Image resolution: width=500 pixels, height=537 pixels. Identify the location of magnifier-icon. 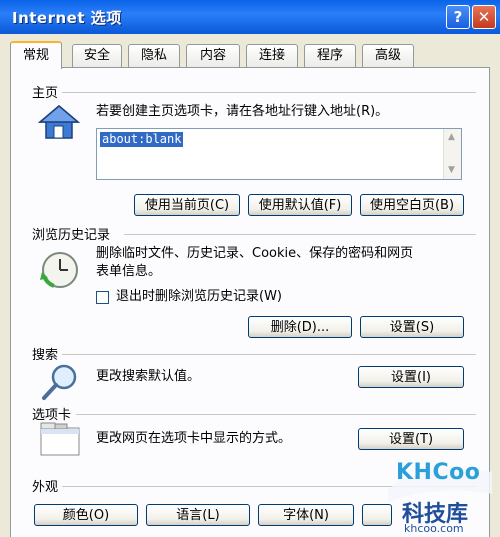
(59, 382).